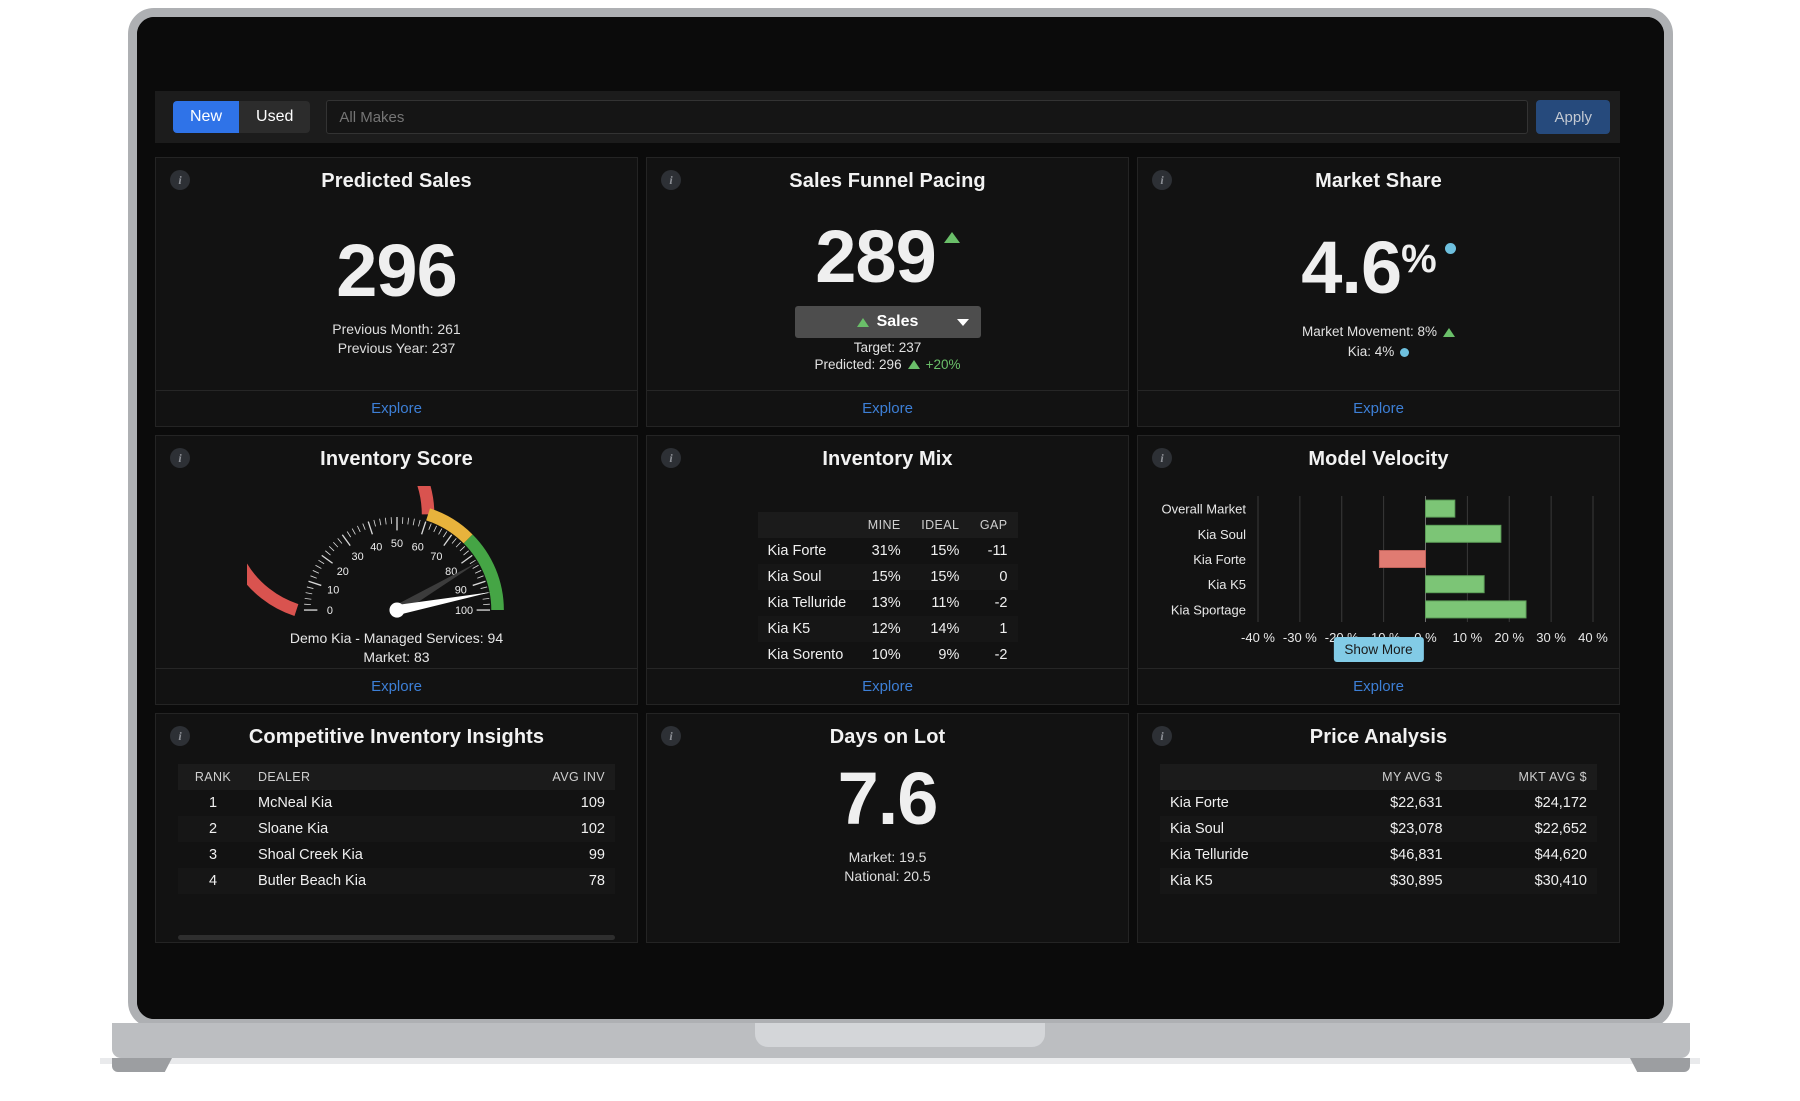 This screenshot has height=1101, width=1800. I want to click on gauge-tick-label: 0, so click(329, 611).